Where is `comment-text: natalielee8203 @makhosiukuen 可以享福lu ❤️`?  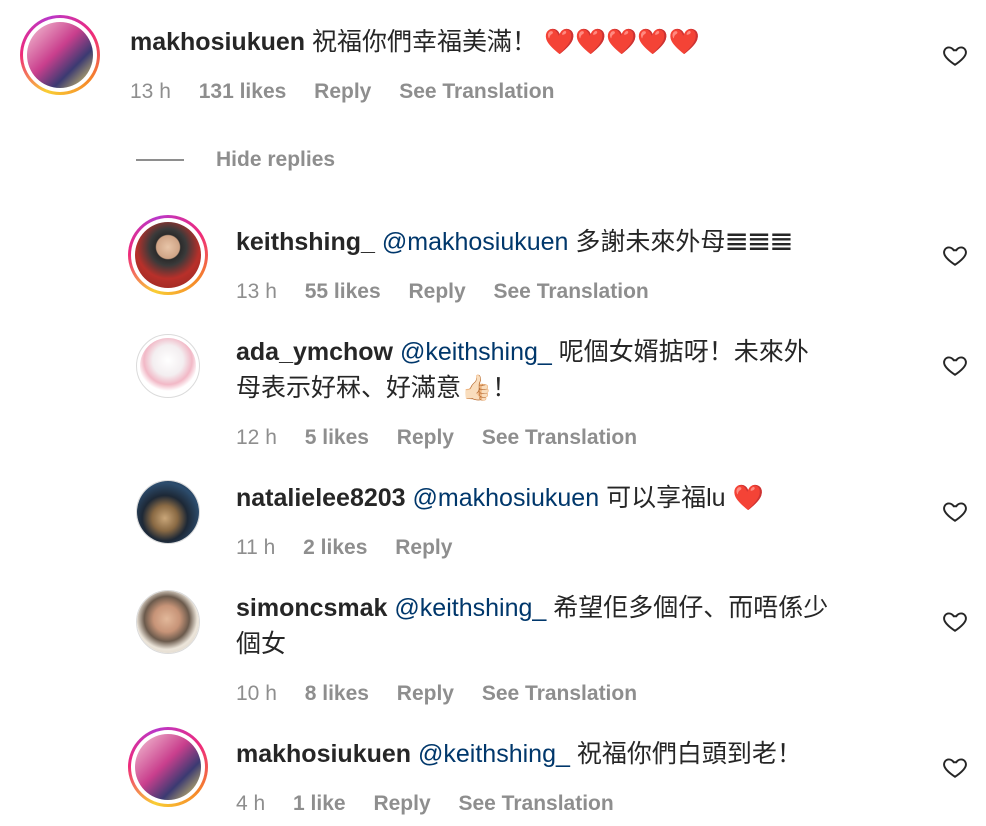 comment-text: natalielee8203 @makhosiukuen 可以享福lu ❤️ is located at coordinates (581, 498).